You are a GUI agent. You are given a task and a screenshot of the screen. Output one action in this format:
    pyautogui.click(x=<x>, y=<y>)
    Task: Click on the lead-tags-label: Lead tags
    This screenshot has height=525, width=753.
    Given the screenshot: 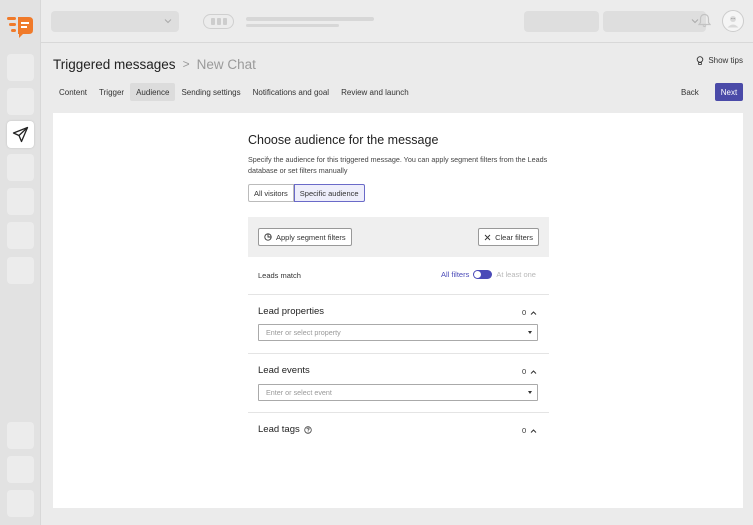 What is the action you would take?
    pyautogui.click(x=279, y=429)
    